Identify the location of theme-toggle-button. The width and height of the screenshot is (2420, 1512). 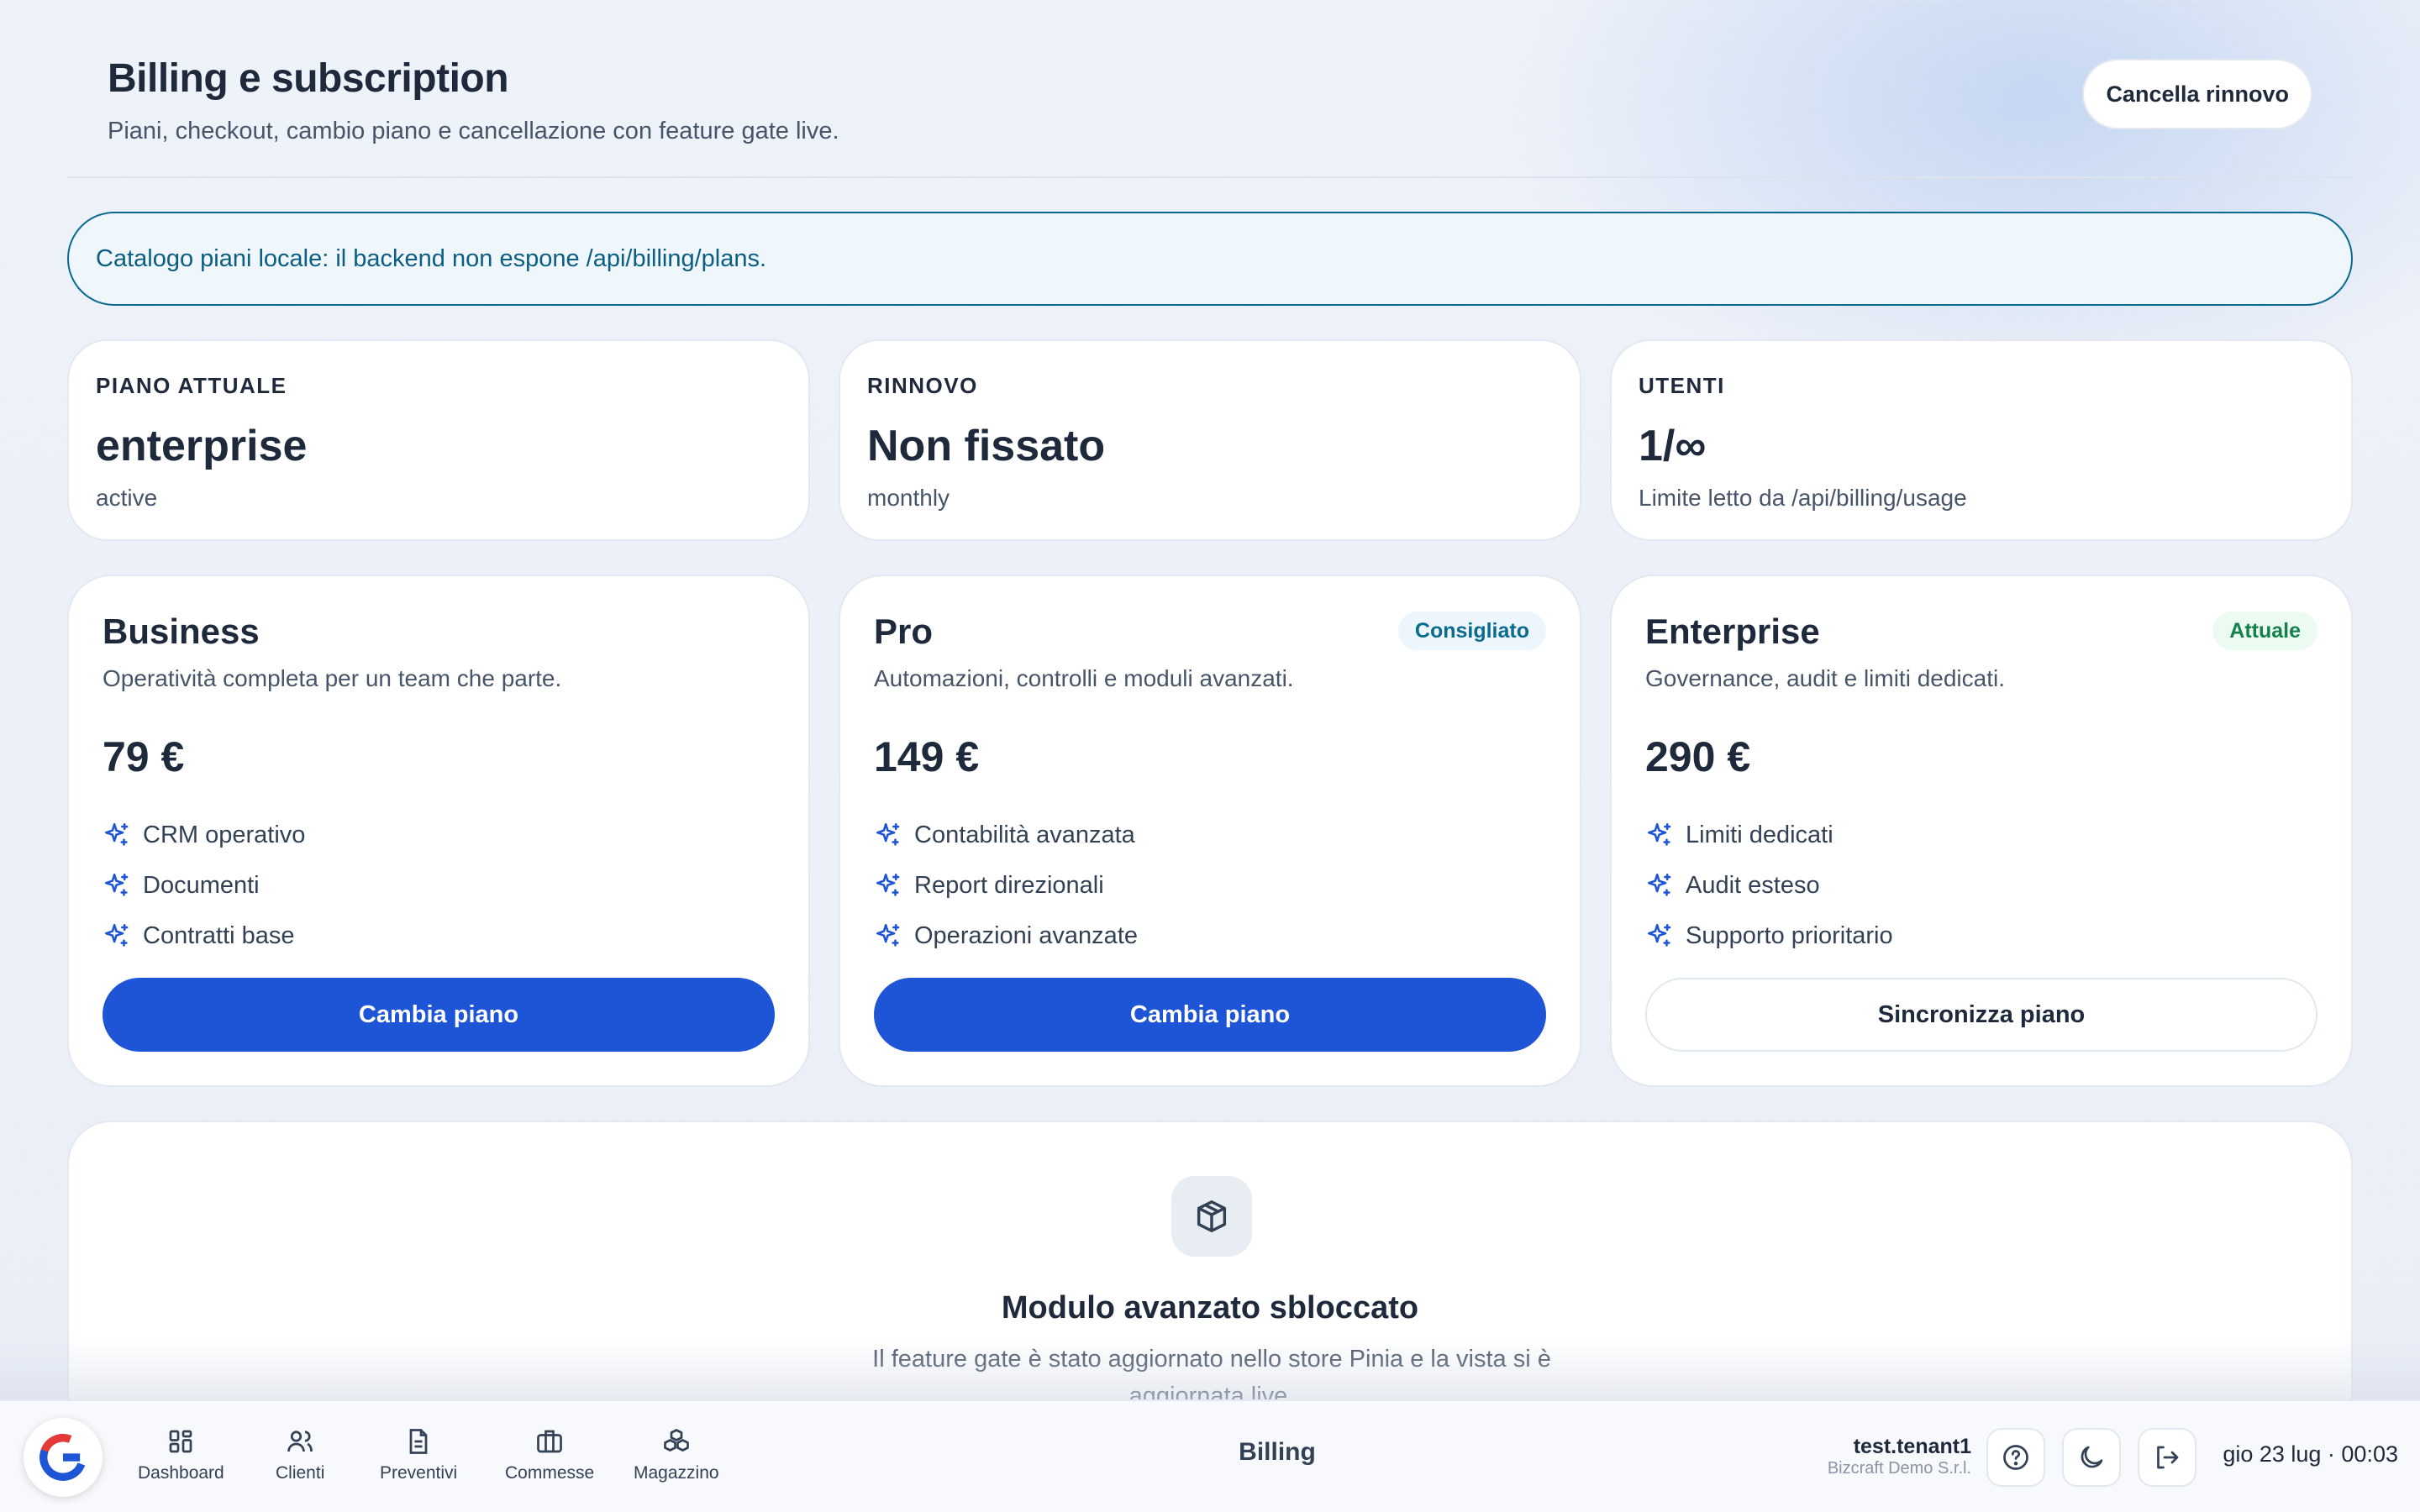
(2091, 1457).